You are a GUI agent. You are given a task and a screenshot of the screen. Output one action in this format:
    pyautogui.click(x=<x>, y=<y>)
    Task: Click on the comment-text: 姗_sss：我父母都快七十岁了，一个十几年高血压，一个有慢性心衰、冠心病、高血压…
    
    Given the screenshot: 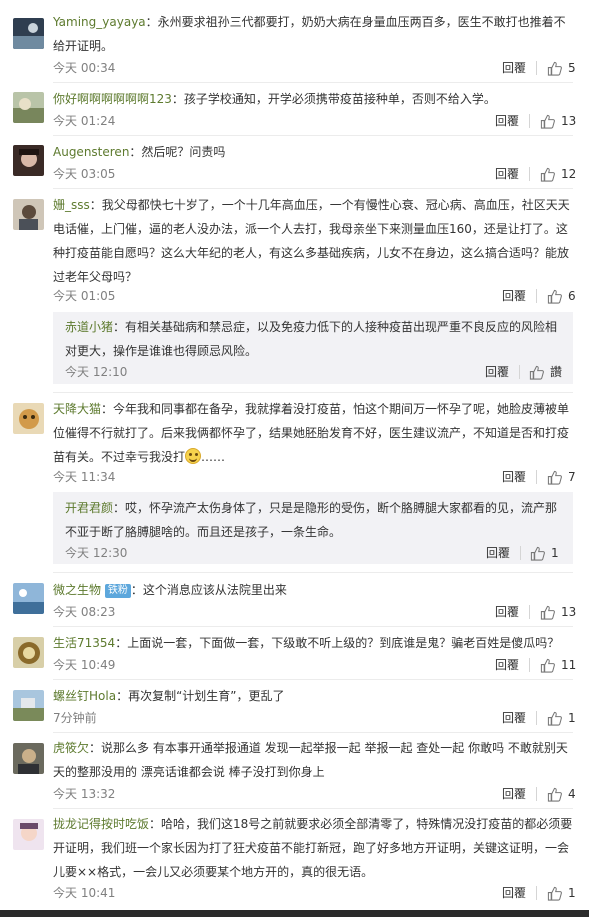 What is the action you would take?
    pyautogui.click(x=311, y=241)
    